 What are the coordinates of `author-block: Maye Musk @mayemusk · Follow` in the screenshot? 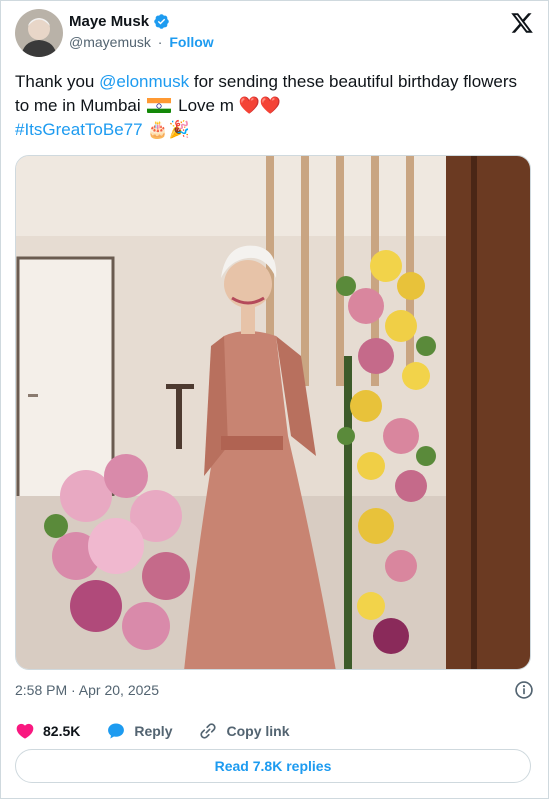 It's located at (141, 31).